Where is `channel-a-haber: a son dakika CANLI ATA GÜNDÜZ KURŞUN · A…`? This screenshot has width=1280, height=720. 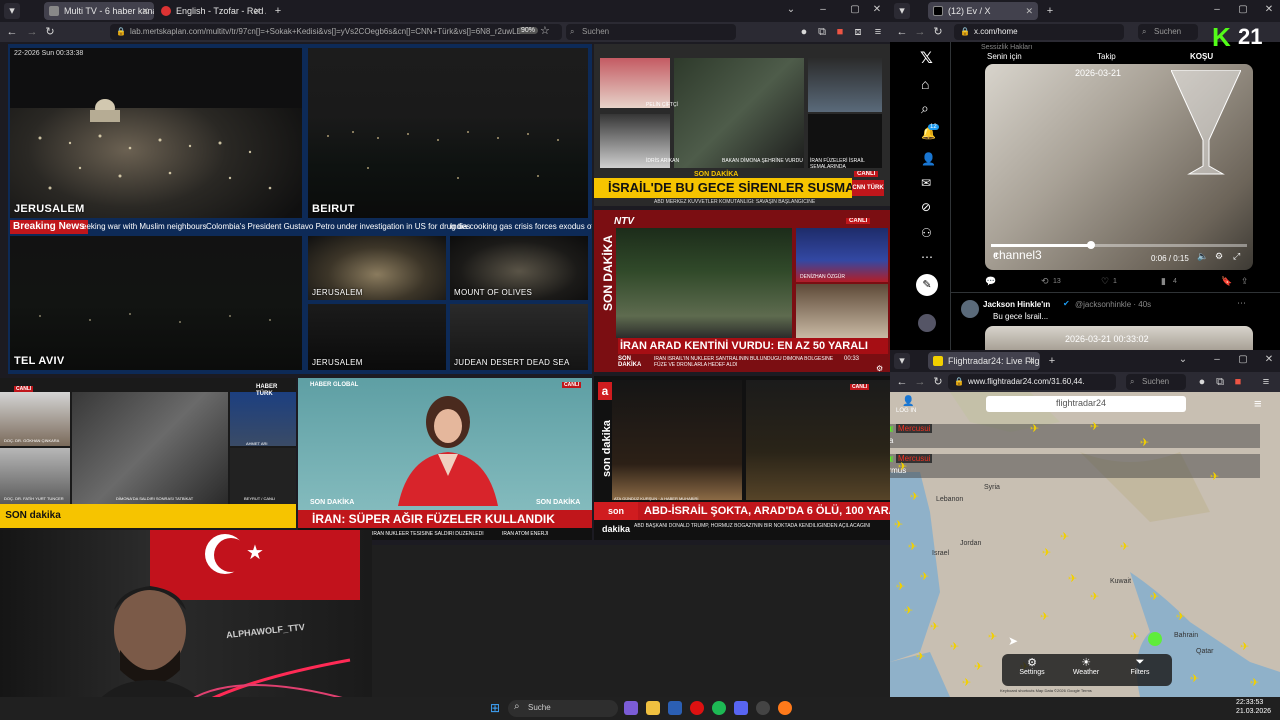 channel-a-haber: a son dakika CANLI ATA GÜNDÜZ KURŞUN · A… is located at coordinates (742, 458).